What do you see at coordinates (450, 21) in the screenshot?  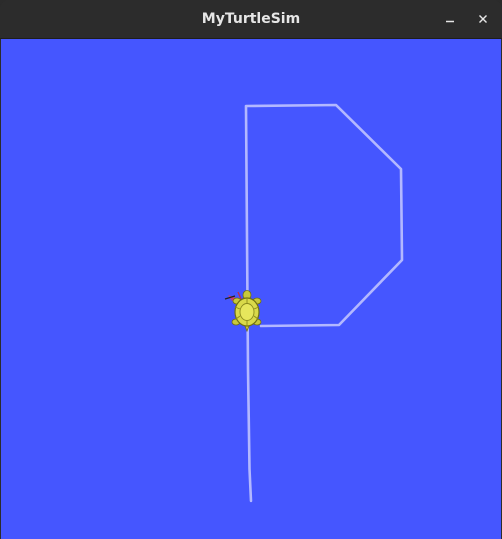 I see `minimize-icon` at bounding box center [450, 21].